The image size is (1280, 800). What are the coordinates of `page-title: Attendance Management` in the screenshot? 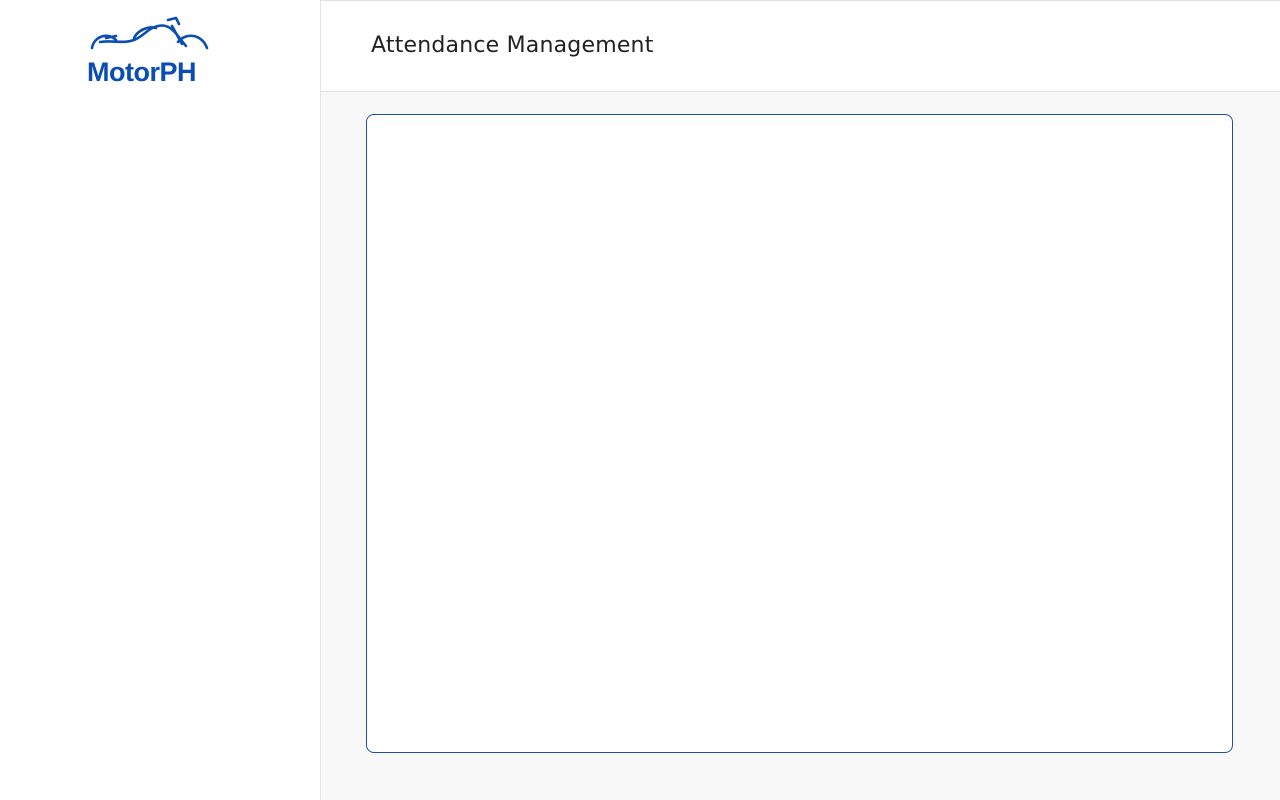 It's located at (512, 45).